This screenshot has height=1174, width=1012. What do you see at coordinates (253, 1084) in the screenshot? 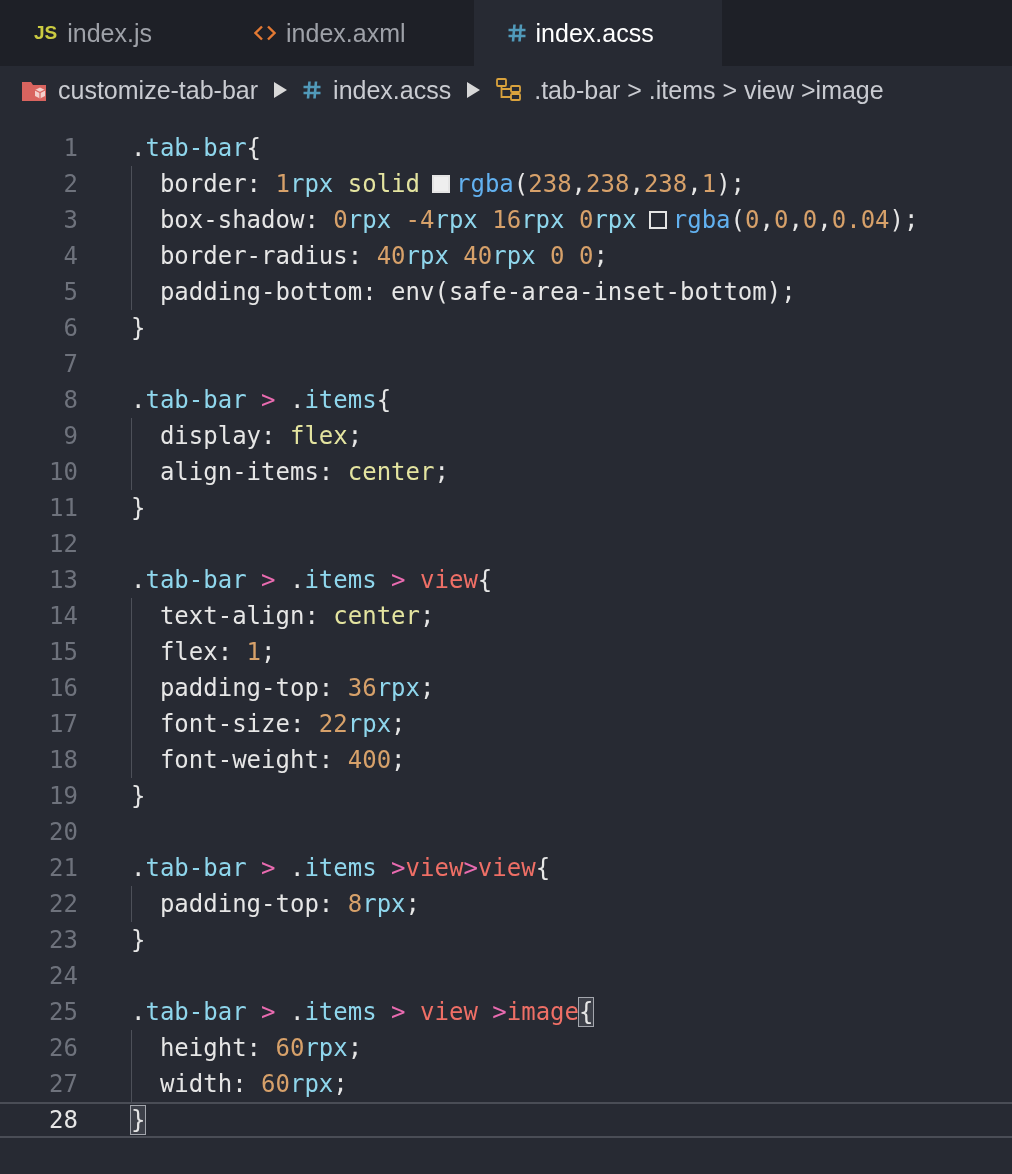
I see `code-line: width: 60 rpx;` at bounding box center [253, 1084].